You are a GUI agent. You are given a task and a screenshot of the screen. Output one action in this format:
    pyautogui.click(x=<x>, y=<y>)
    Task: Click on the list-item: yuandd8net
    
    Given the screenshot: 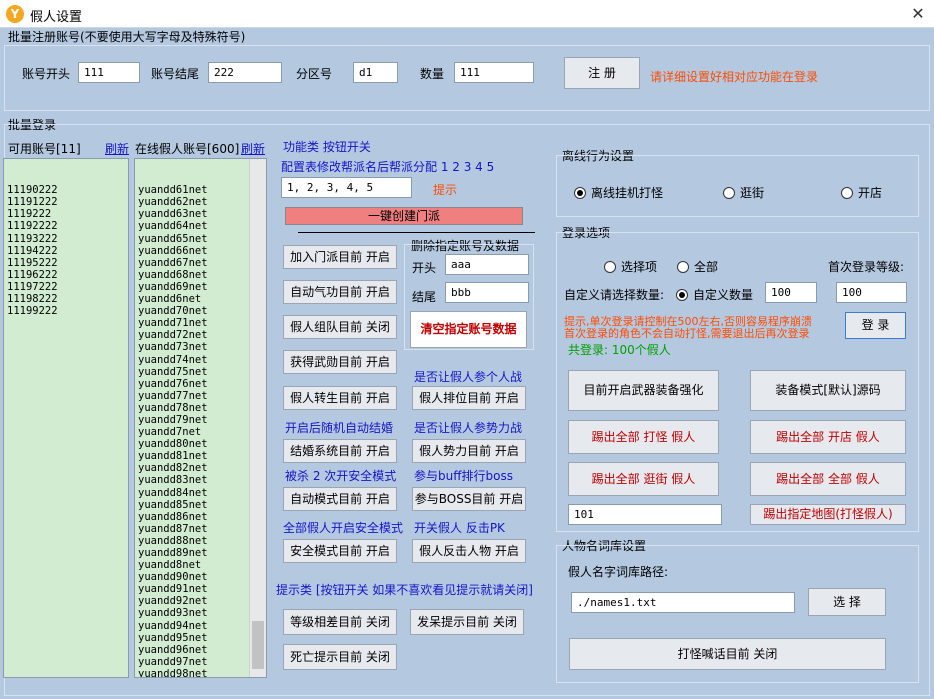 What is the action you would take?
    pyautogui.click(x=200, y=565)
    